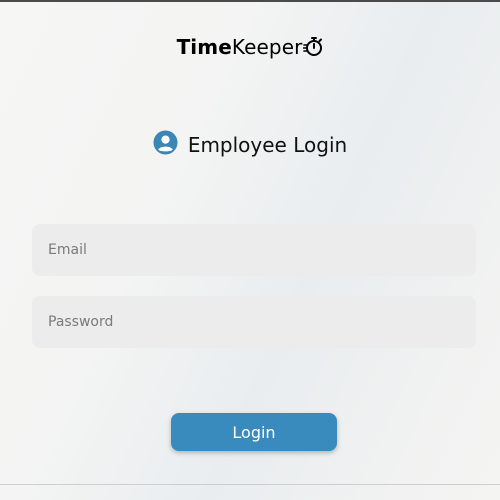 The width and height of the screenshot is (500, 500). Describe the element at coordinates (312, 49) in the screenshot. I see `stopwatch-icon` at that location.